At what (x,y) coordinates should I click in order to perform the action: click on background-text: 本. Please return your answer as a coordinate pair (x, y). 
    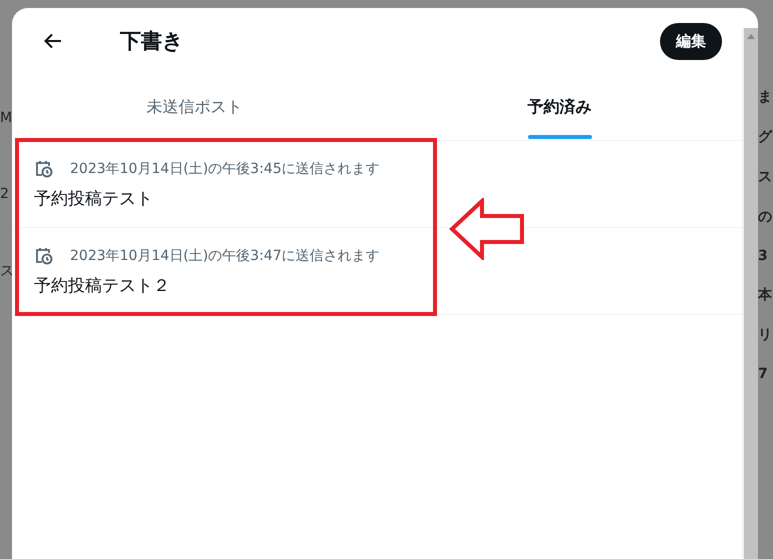
    Looking at the image, I should click on (765, 295).